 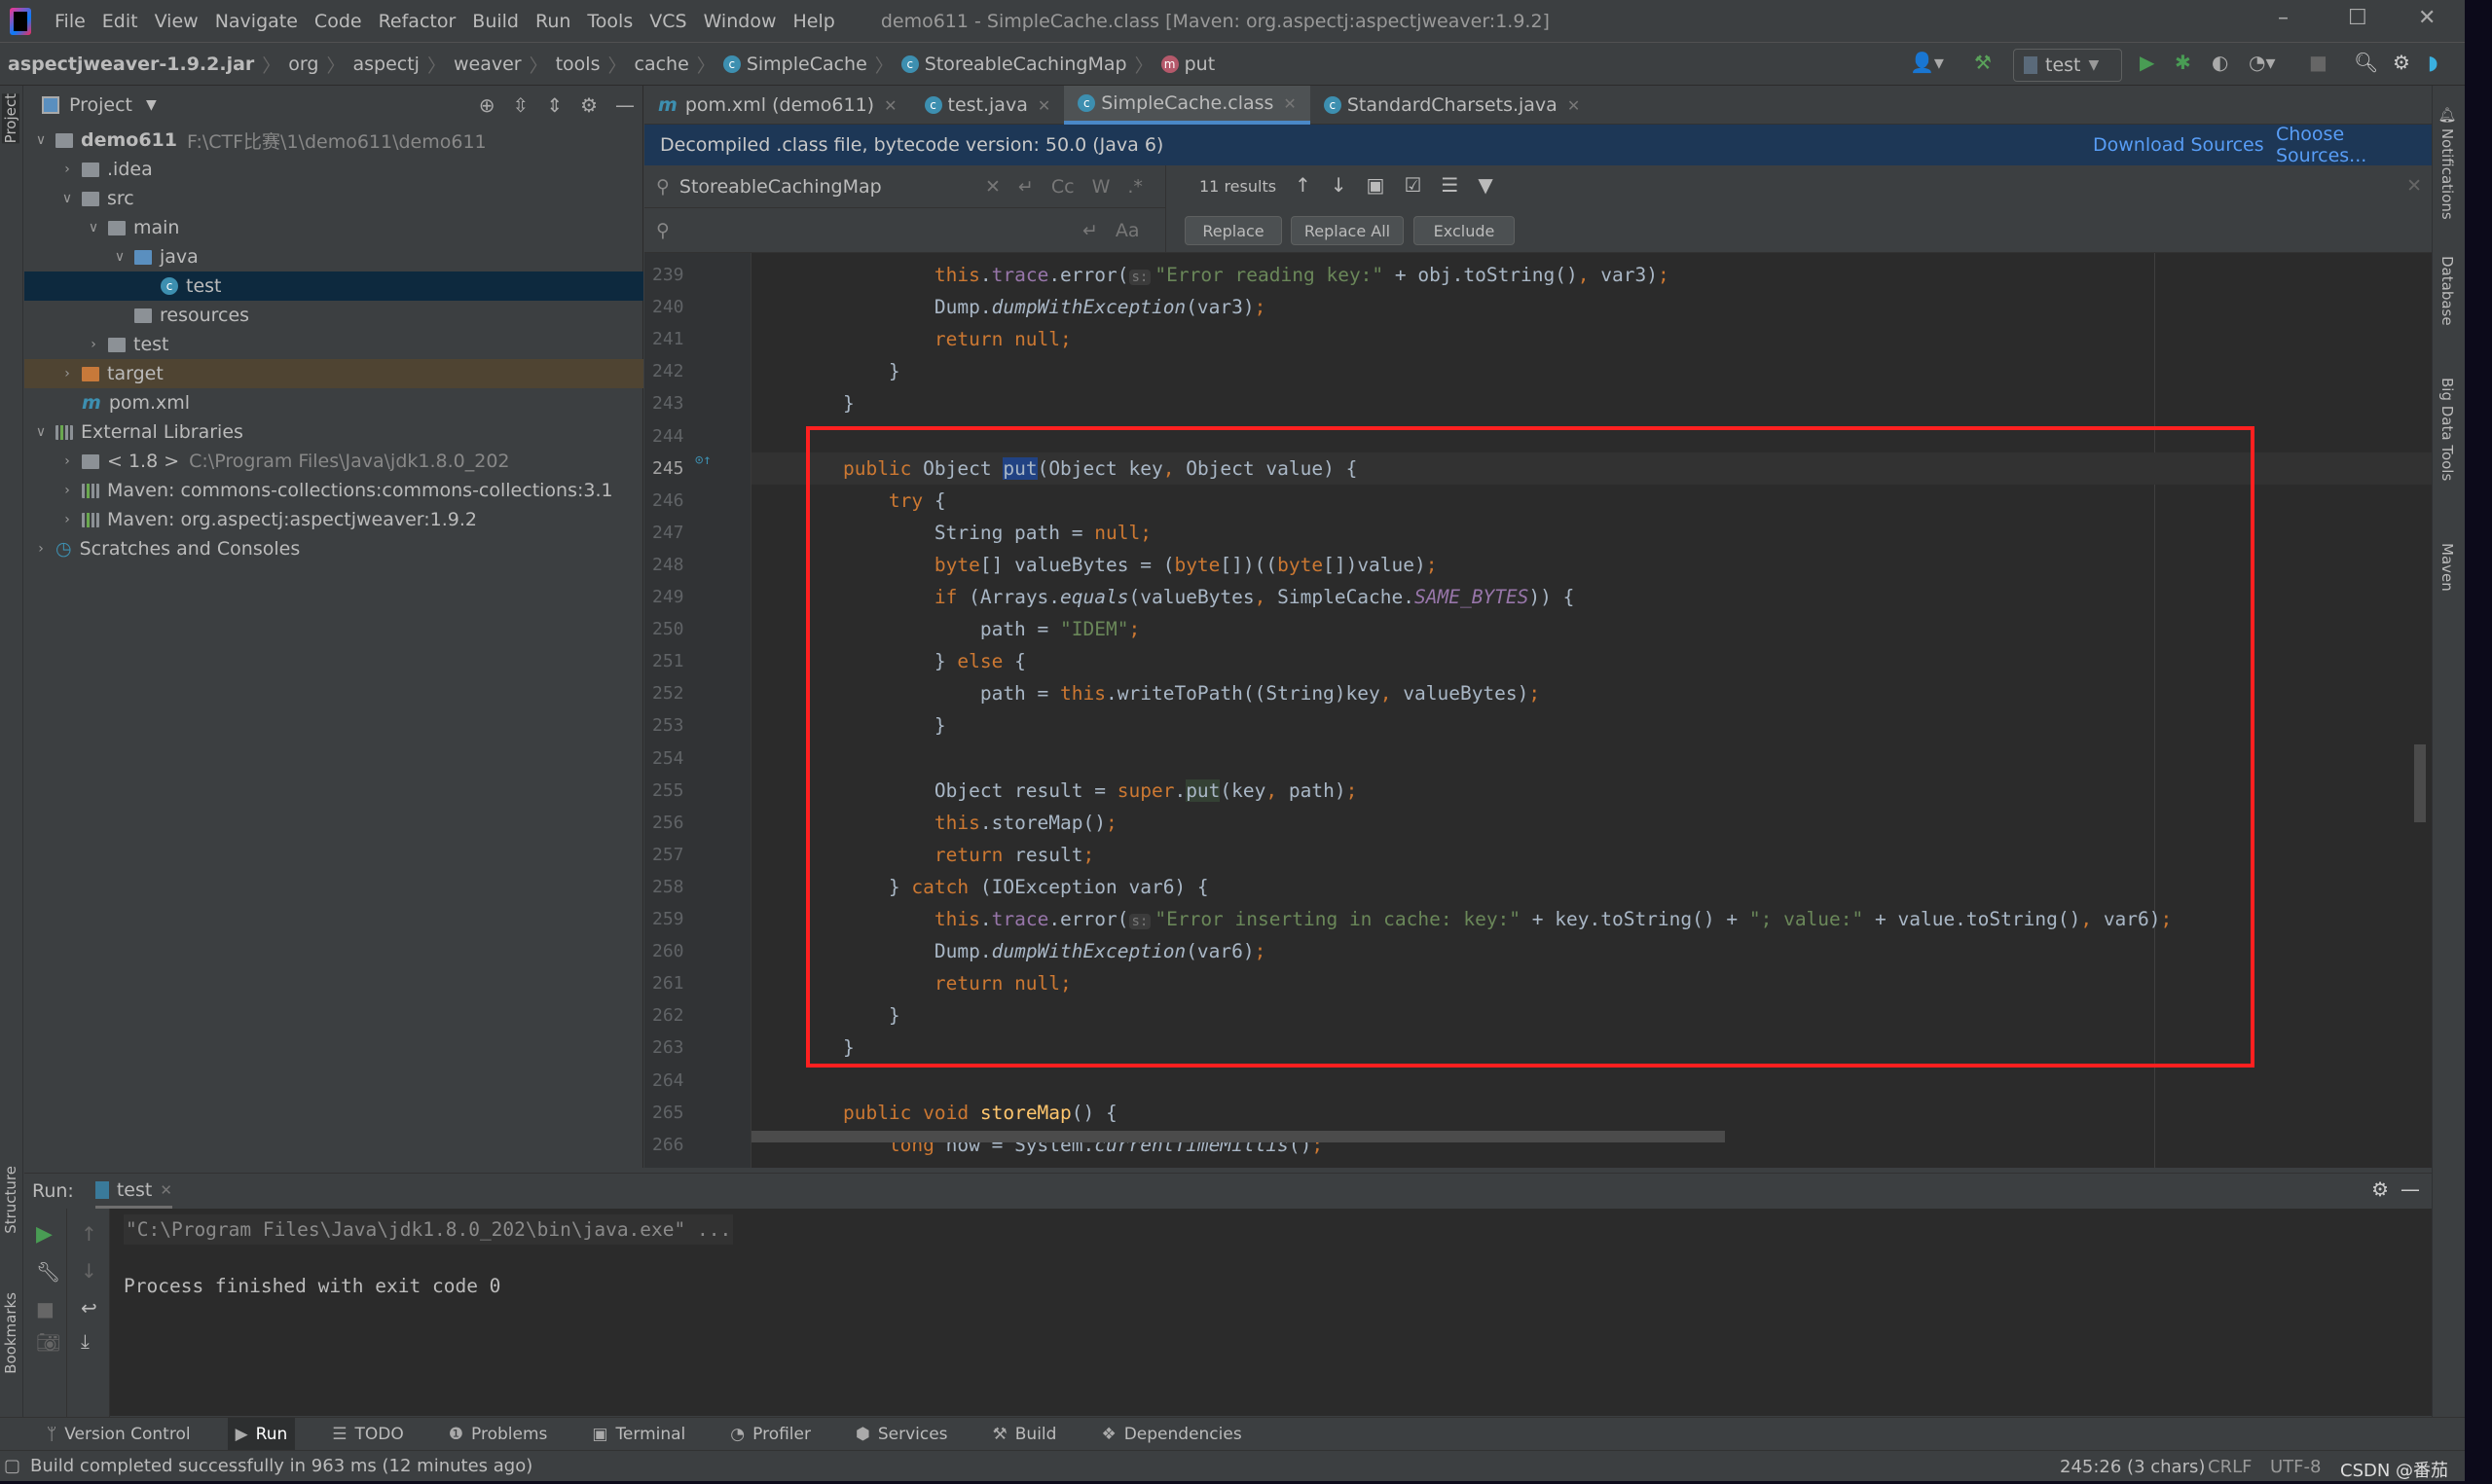 I want to click on collapse-all-icon: ⇕, so click(x=554, y=105).